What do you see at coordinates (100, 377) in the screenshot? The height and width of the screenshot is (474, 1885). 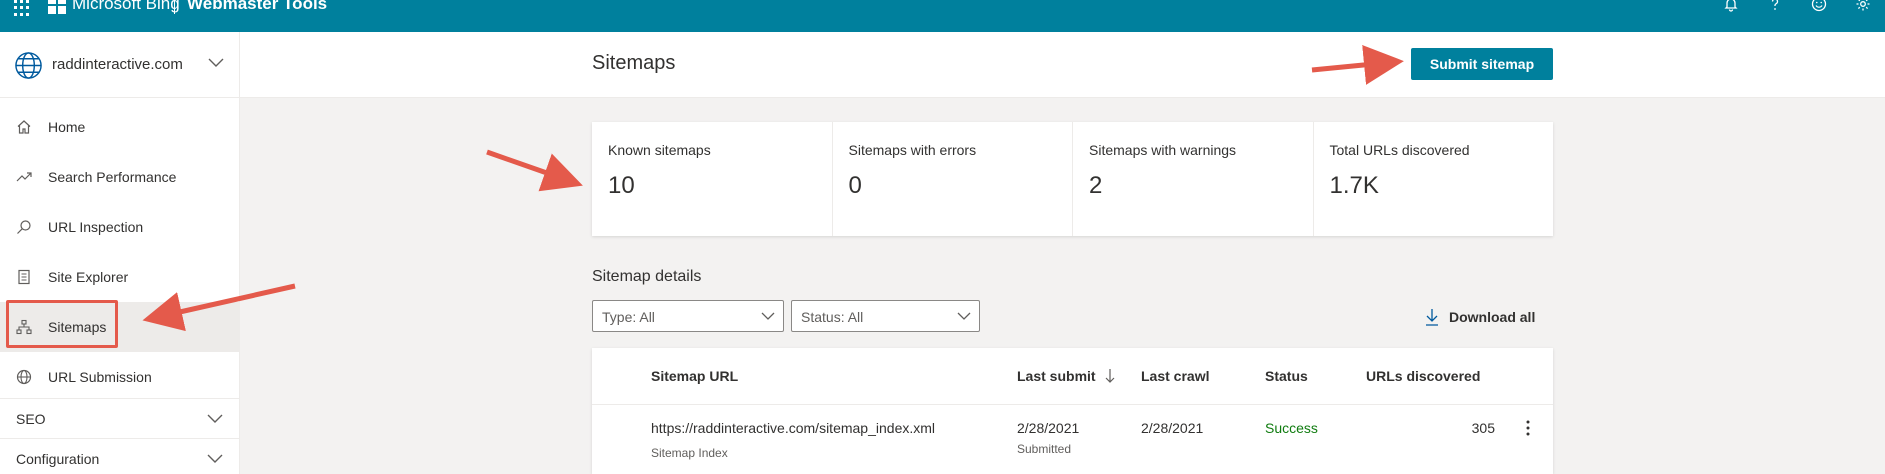 I see `sidebar-item-label: URL Submission` at bounding box center [100, 377].